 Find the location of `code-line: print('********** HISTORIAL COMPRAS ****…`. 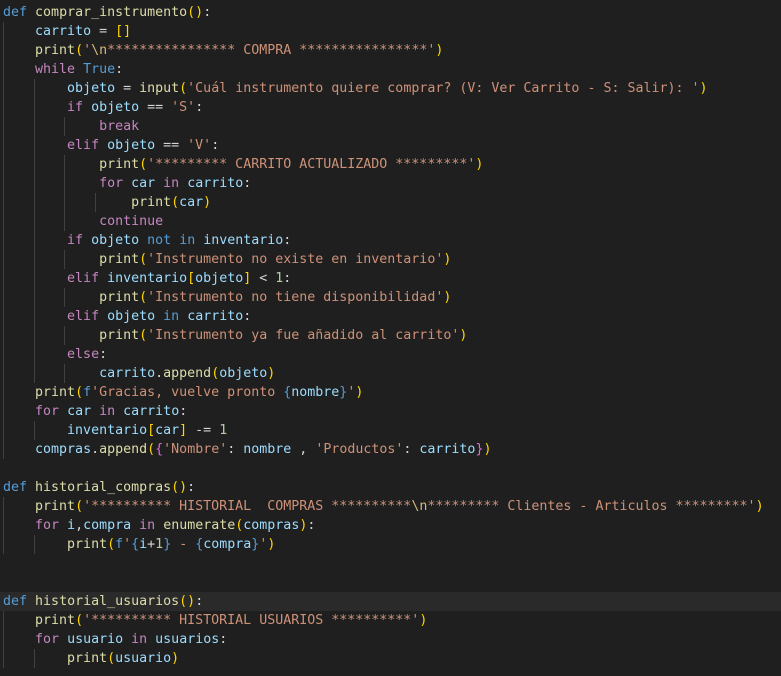

code-line: print('********** HISTORIAL COMPRAS ****… is located at coordinates (390, 506).